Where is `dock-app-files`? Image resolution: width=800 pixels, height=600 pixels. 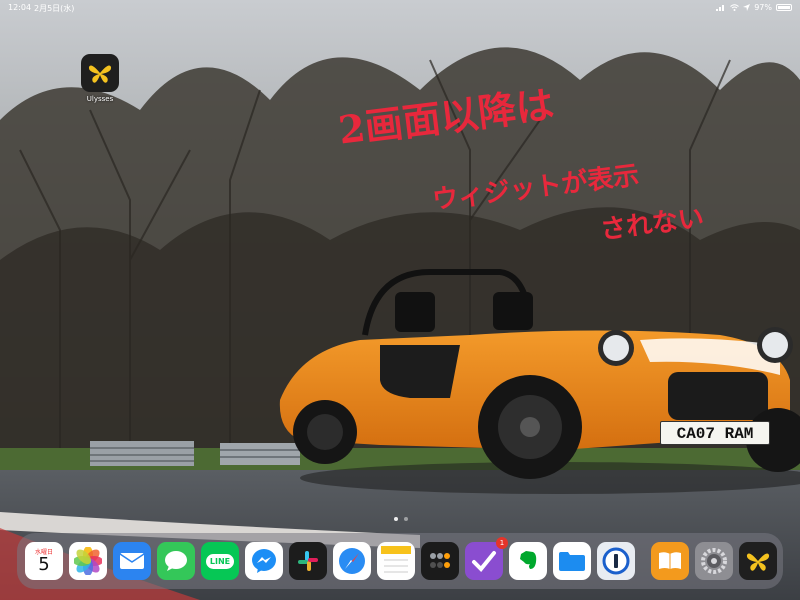 dock-app-files is located at coordinates (572, 561).